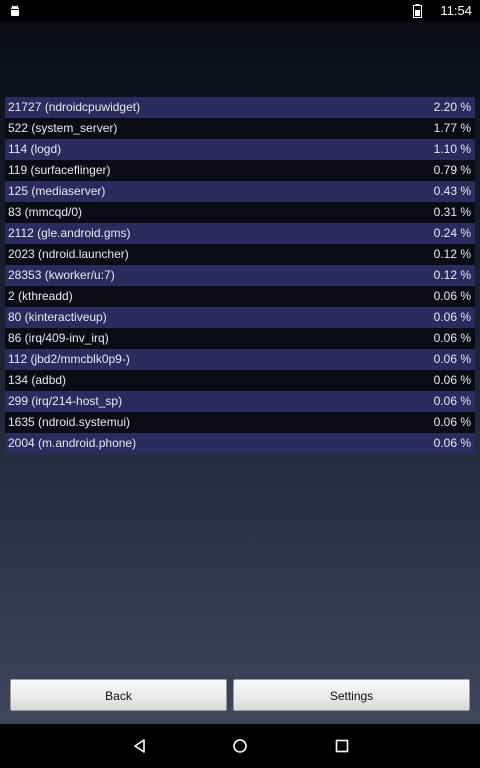 The height and width of the screenshot is (768, 480). I want to click on process-row: 83 (mmcqd/0) 0.31 %, so click(240, 212).